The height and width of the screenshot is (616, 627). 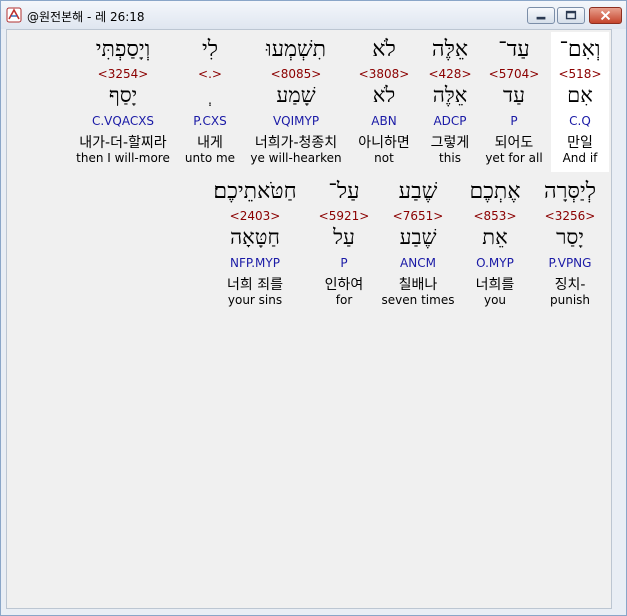 I want to click on english-gloss: seven times, so click(x=418, y=300).